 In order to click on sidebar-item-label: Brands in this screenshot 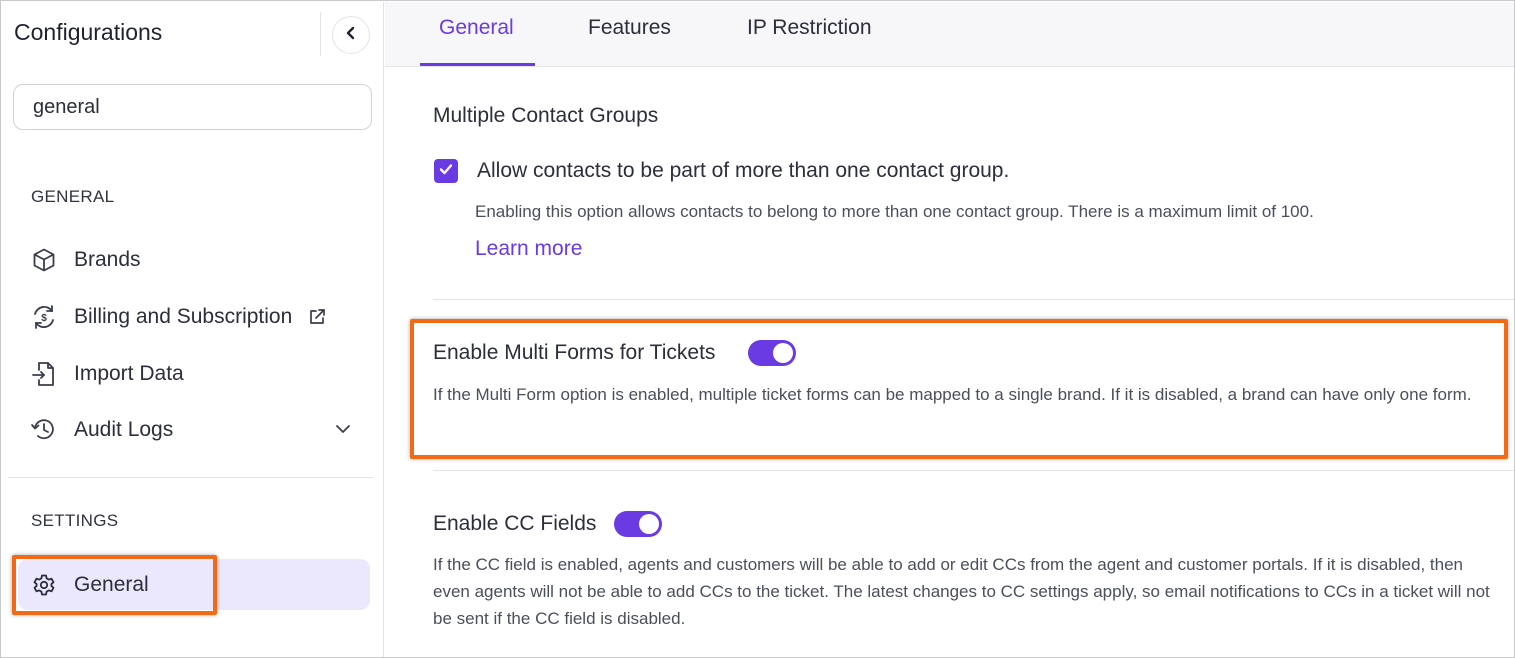, I will do `click(107, 259)`.